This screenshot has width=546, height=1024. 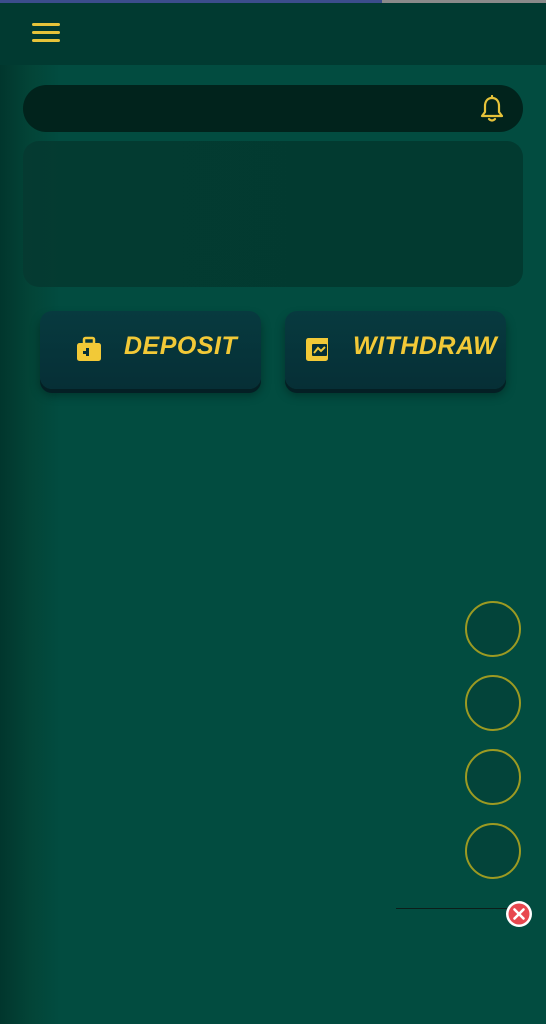 What do you see at coordinates (273, 108) in the screenshot?
I see `notice-marquee-bar` at bounding box center [273, 108].